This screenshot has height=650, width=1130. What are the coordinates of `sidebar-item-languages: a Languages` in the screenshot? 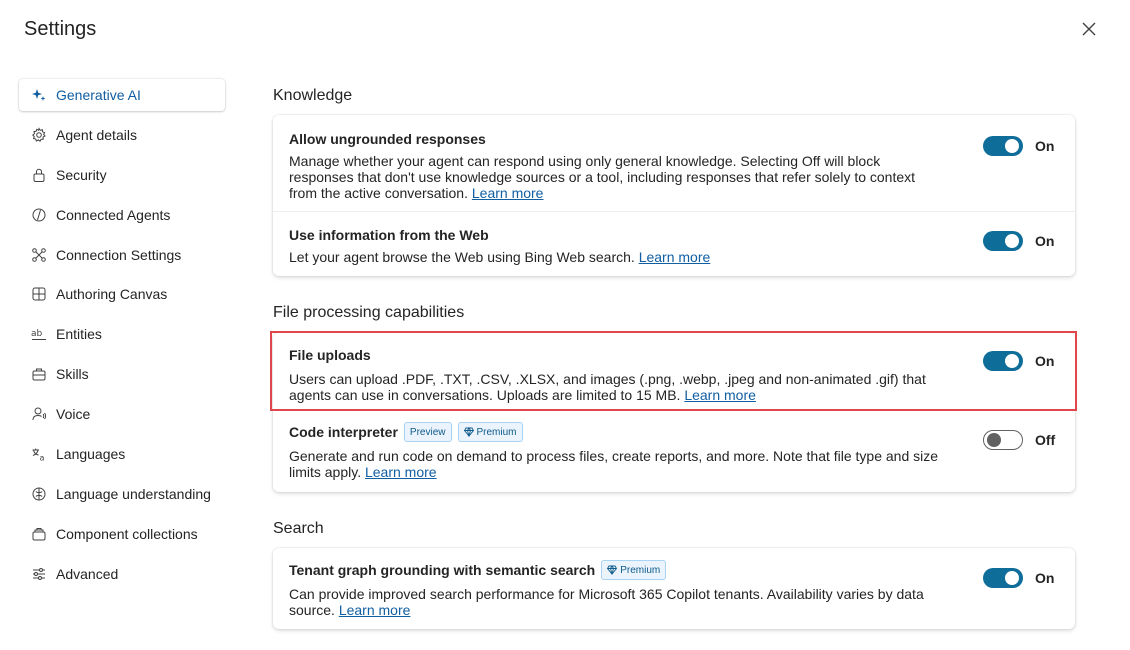 It's located at (122, 454).